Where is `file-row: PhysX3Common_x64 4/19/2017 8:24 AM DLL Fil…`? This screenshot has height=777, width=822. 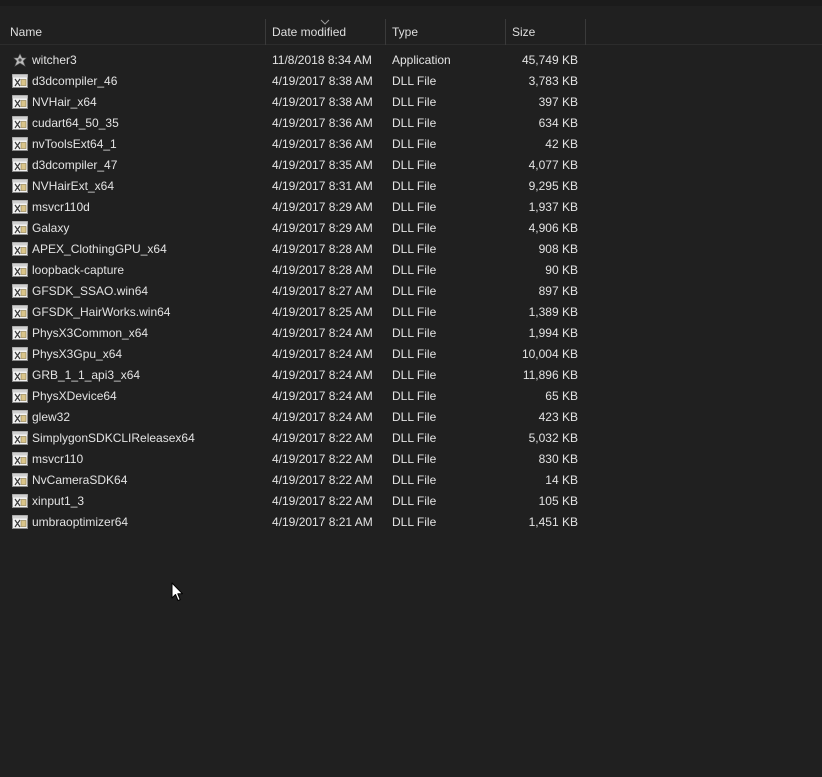
file-row: PhysX3Common_x64 4/19/2017 8:24 AM DLL Fil… is located at coordinates (411, 333).